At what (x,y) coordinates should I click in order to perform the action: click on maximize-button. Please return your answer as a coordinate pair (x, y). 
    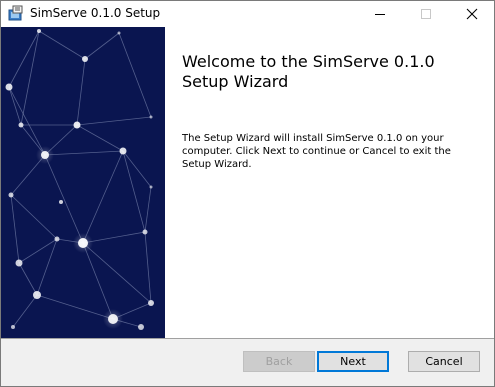
    Looking at the image, I should click on (426, 14).